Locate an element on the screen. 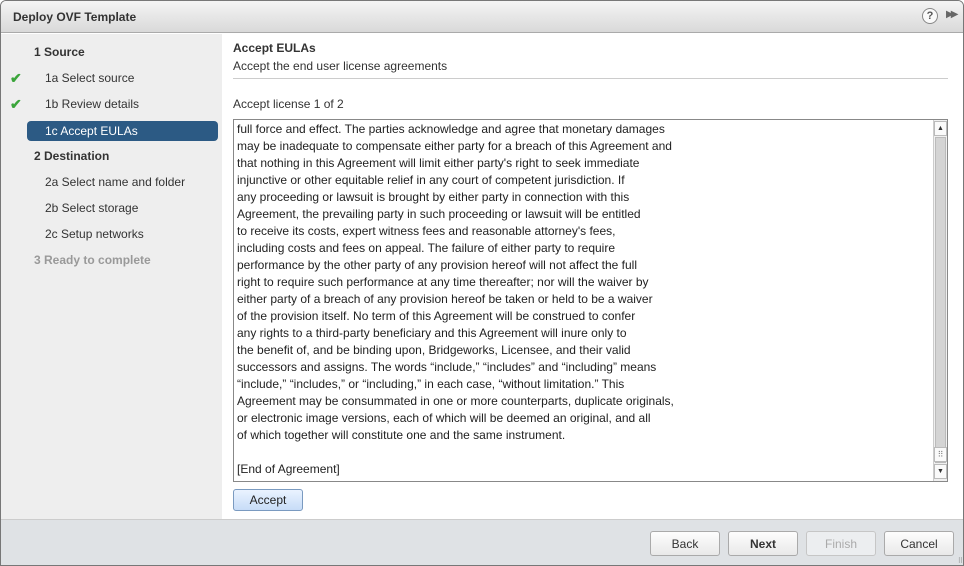  dialog-title: Deploy OVF Template is located at coordinates (75, 17).